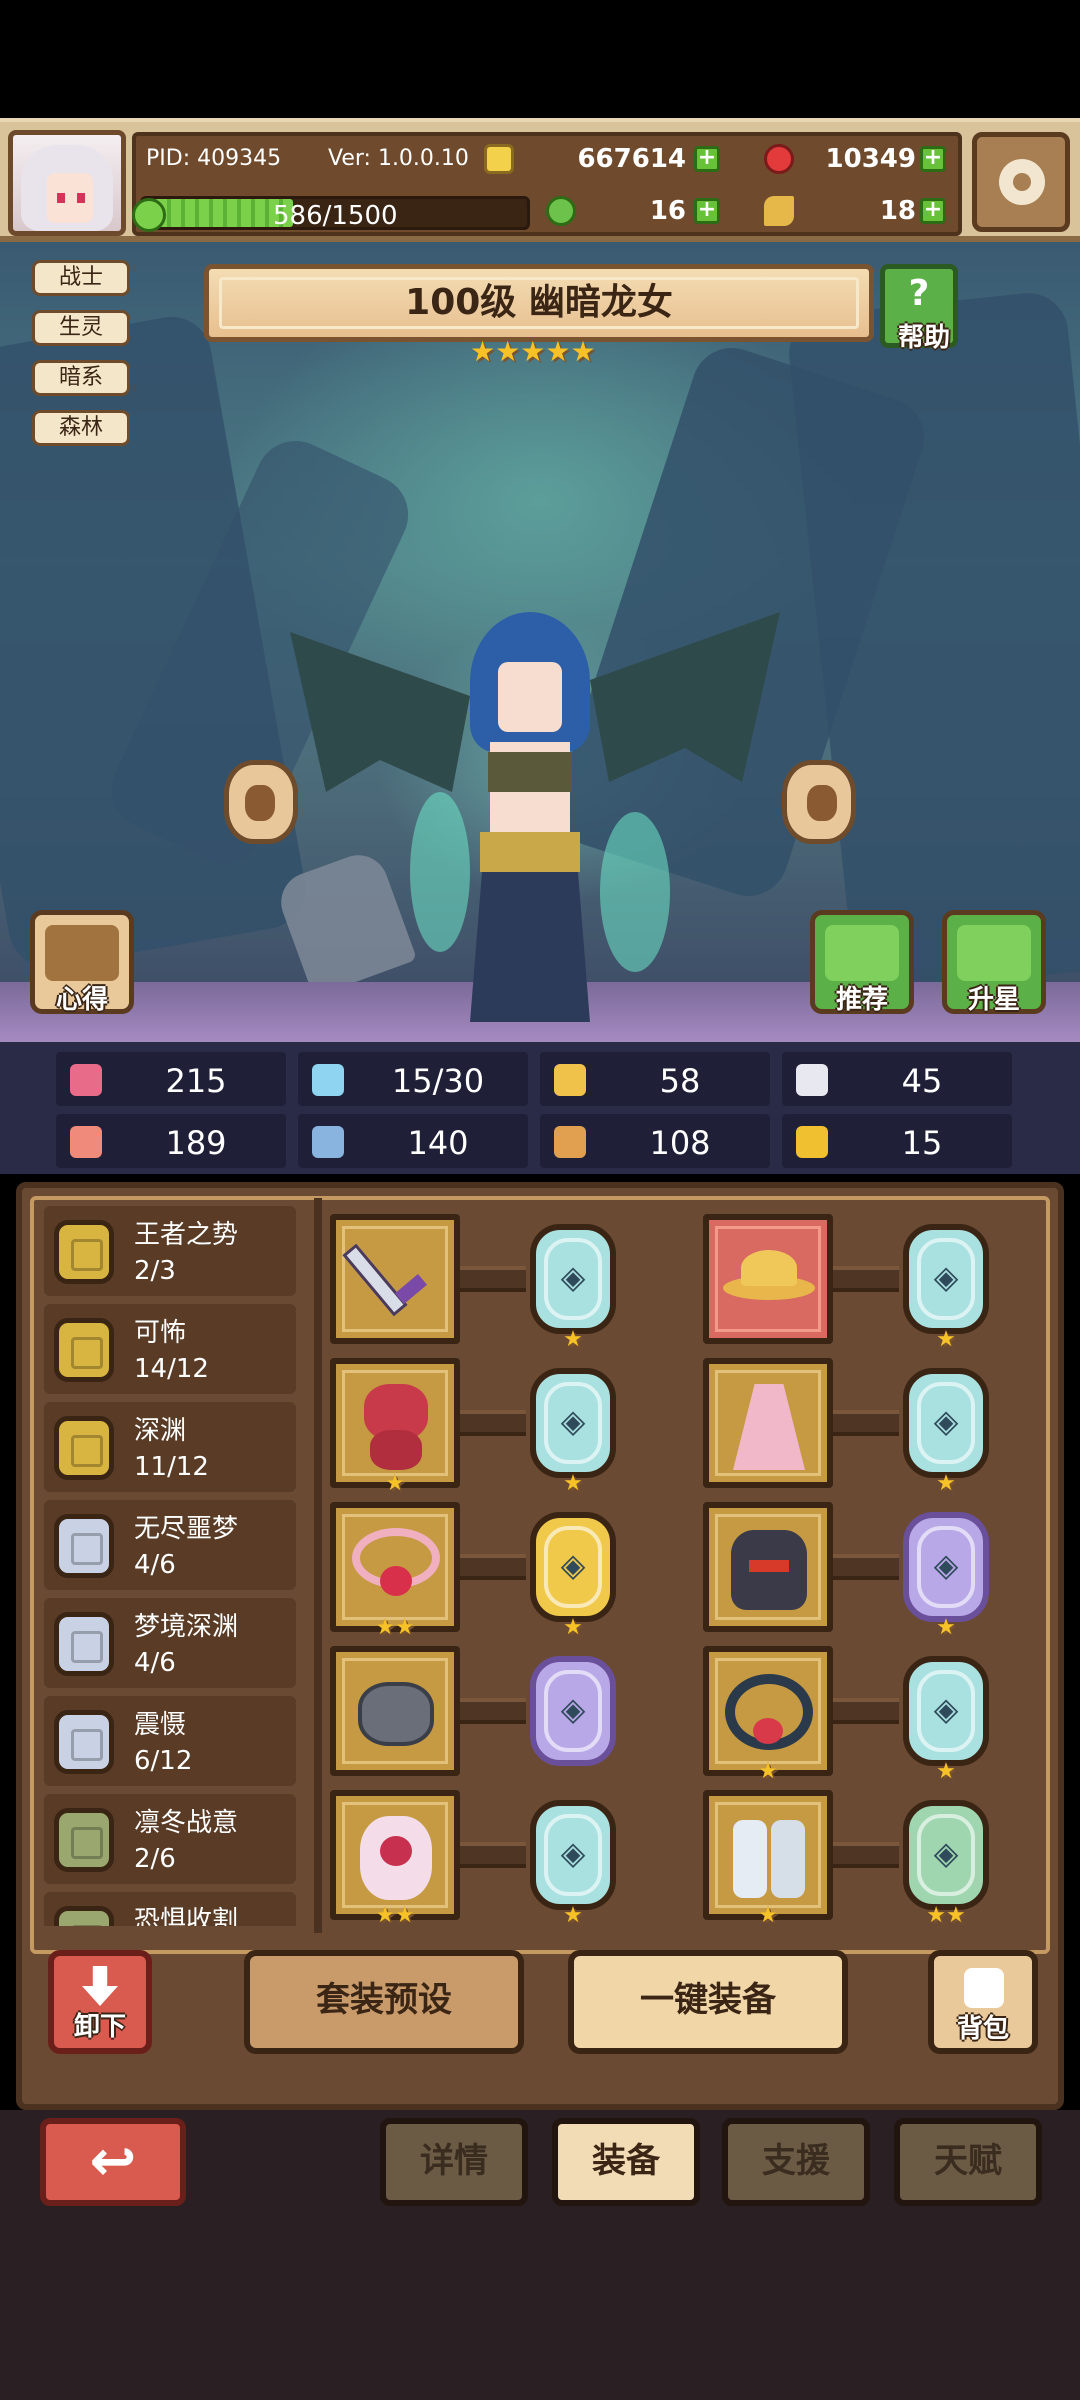 This screenshot has height=2400, width=1080. Describe the element at coordinates (81, 278) in the screenshot. I see `class-tag-warrior: 战士` at that location.